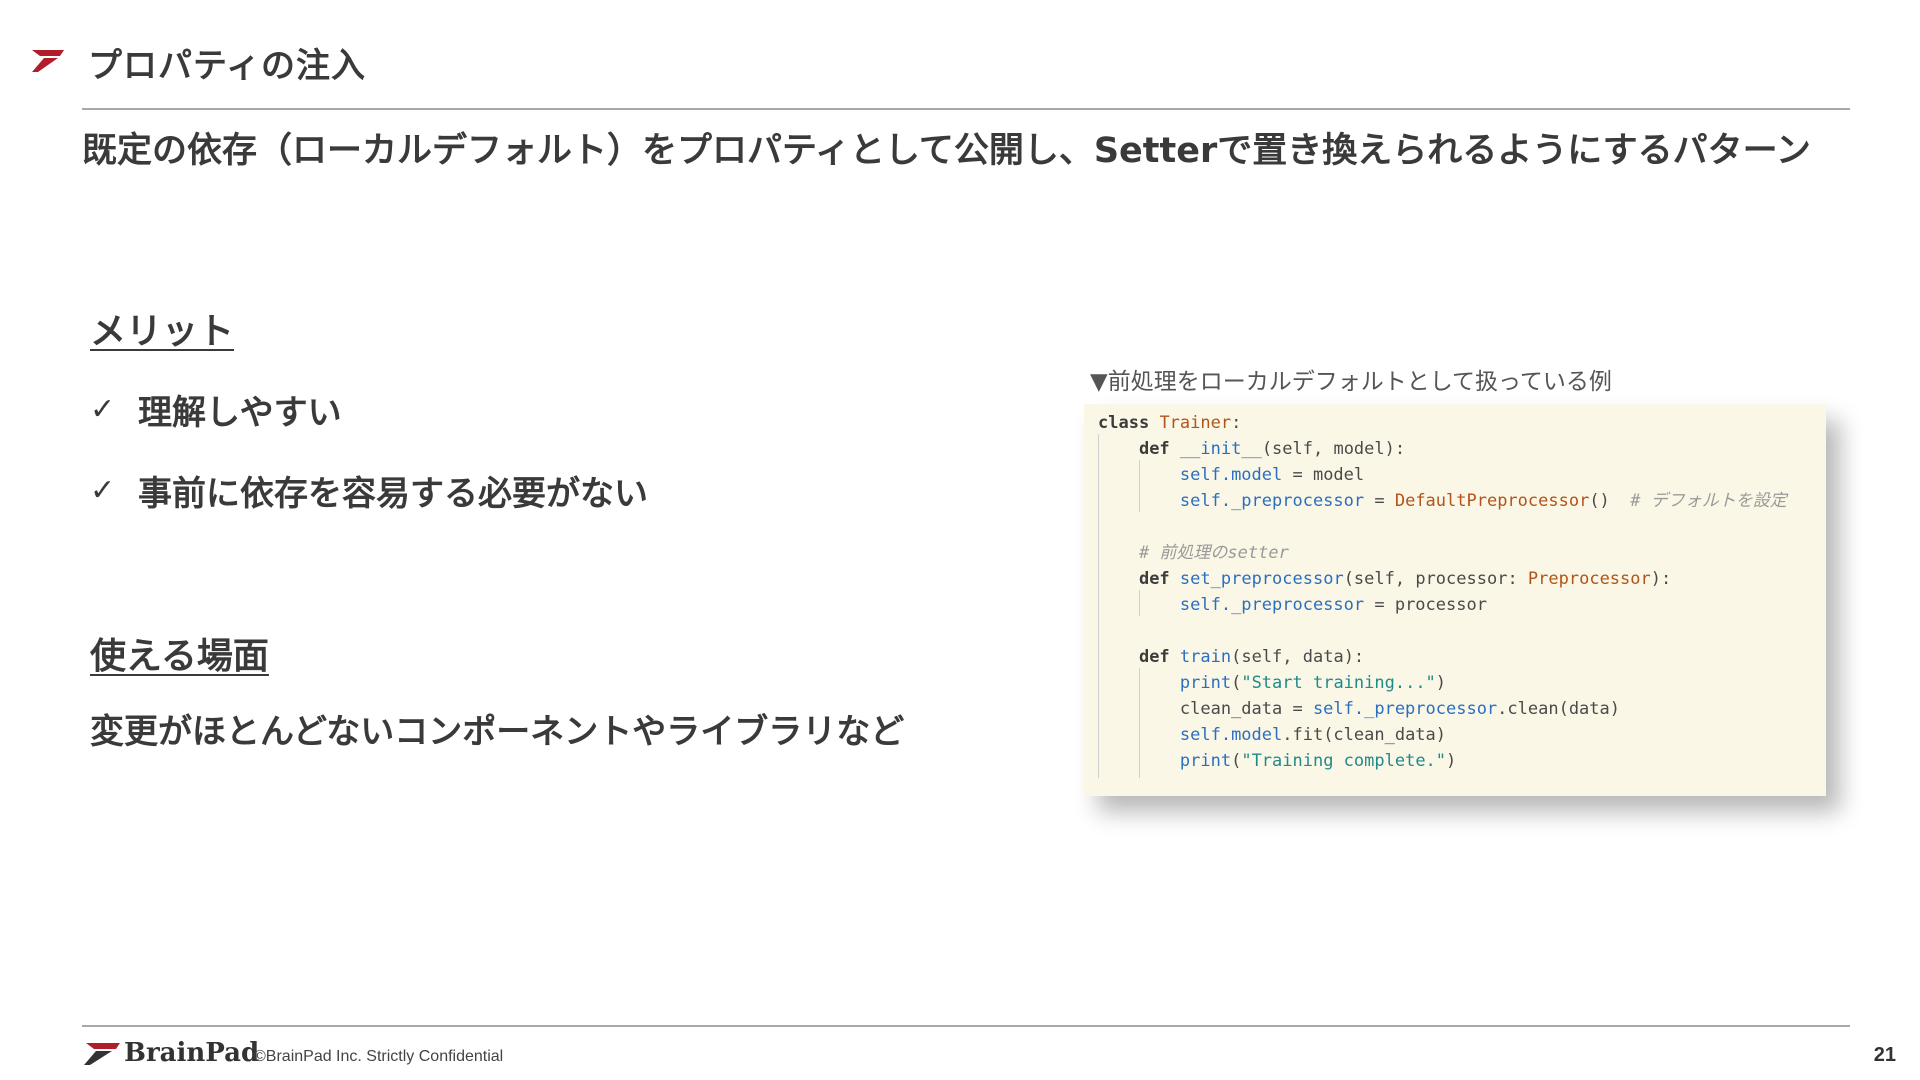  What do you see at coordinates (1318, 761) in the screenshot?
I see `code-line: print("Training complete.")` at bounding box center [1318, 761].